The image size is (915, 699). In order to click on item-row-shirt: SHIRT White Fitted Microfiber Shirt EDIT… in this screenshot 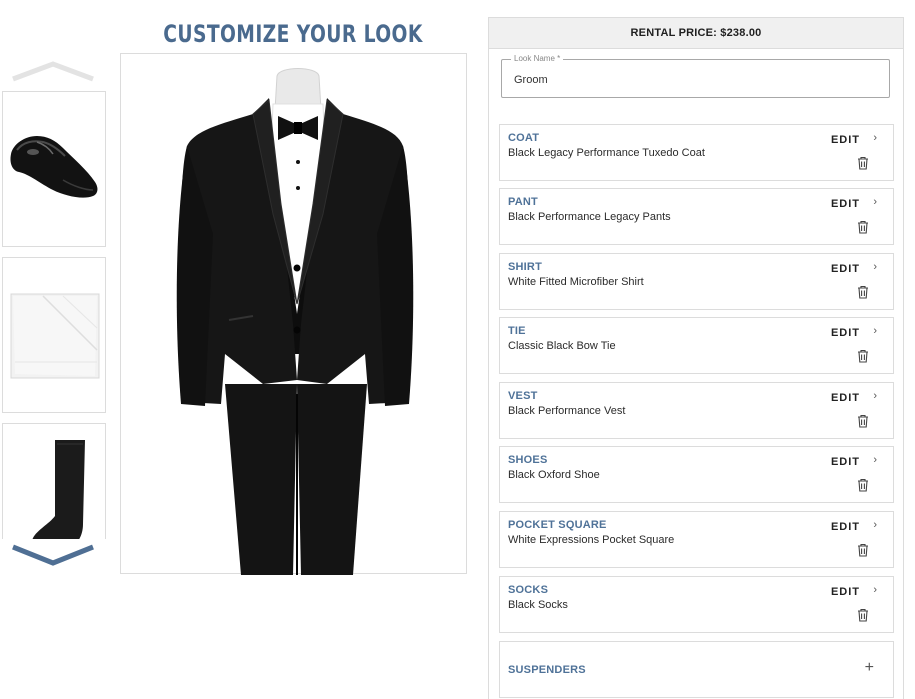, I will do `click(696, 281)`.